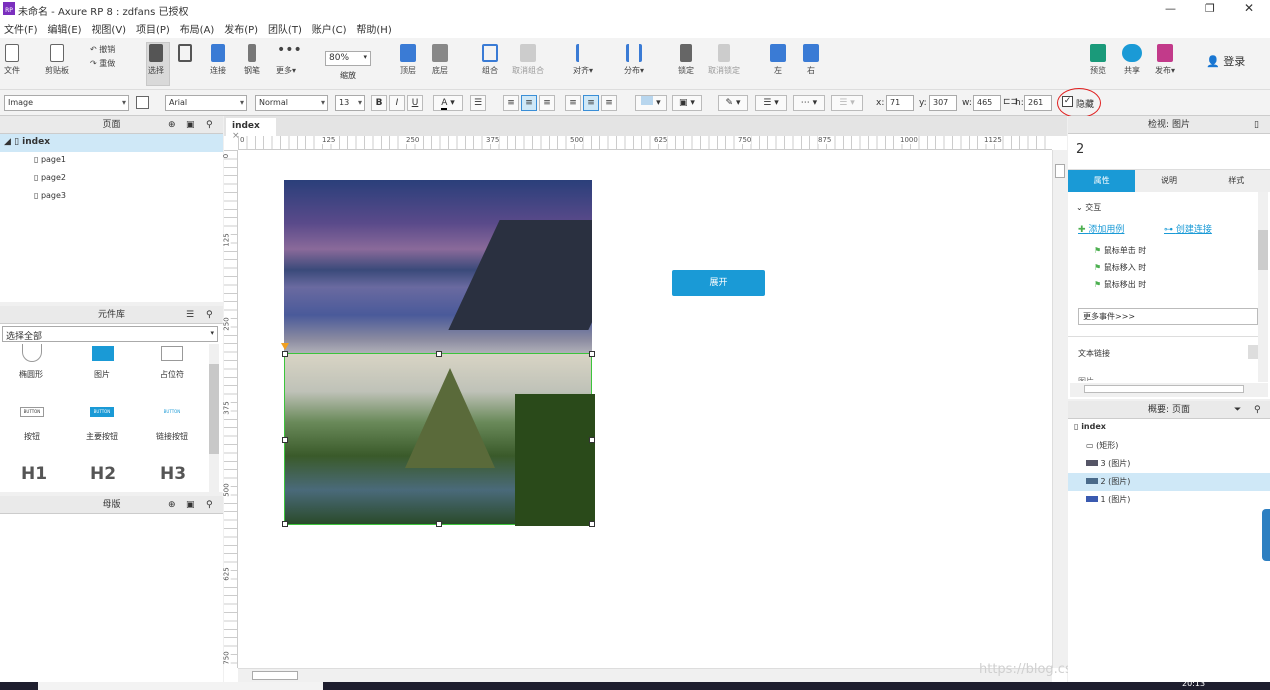 This screenshot has height=690, width=1270. I want to click on menu-view: 视图(V), so click(108, 27).